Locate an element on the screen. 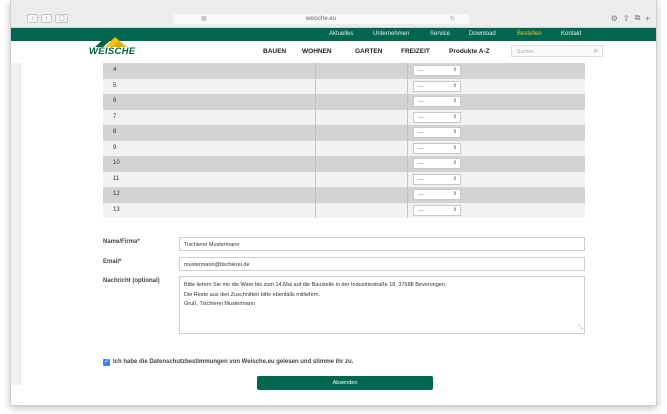 Image resolution: width=667 pixels, height=414 pixels. search-icon: ⌕ is located at coordinates (596, 51).